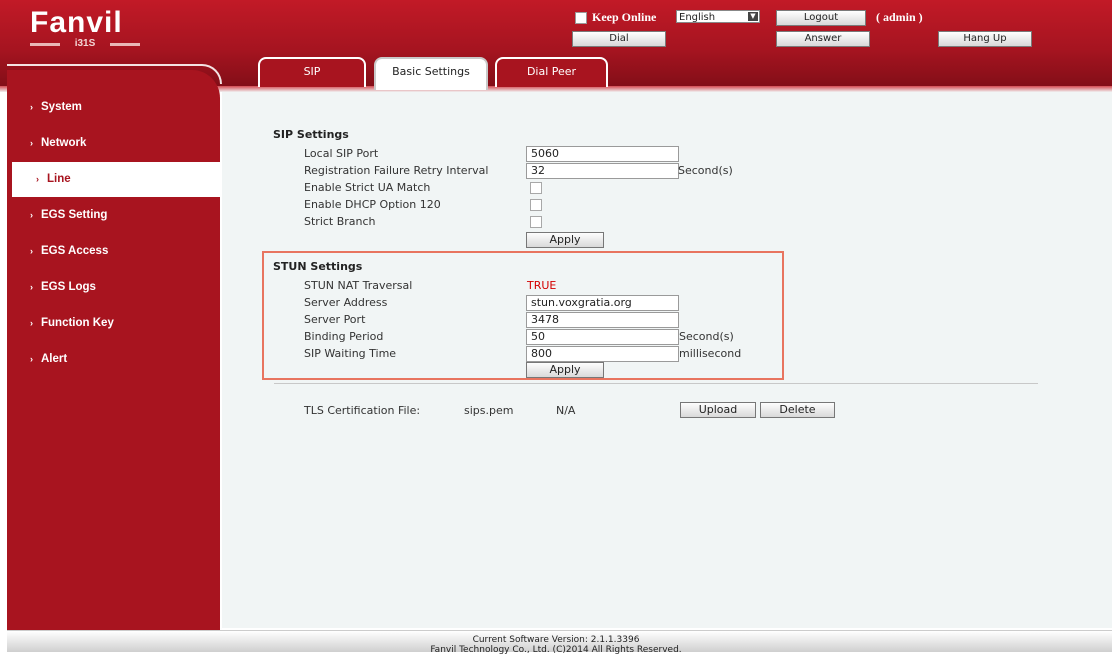 The image size is (1112, 655). Describe the element at coordinates (602, 337) in the screenshot. I see `binding-period-input: 50` at that location.